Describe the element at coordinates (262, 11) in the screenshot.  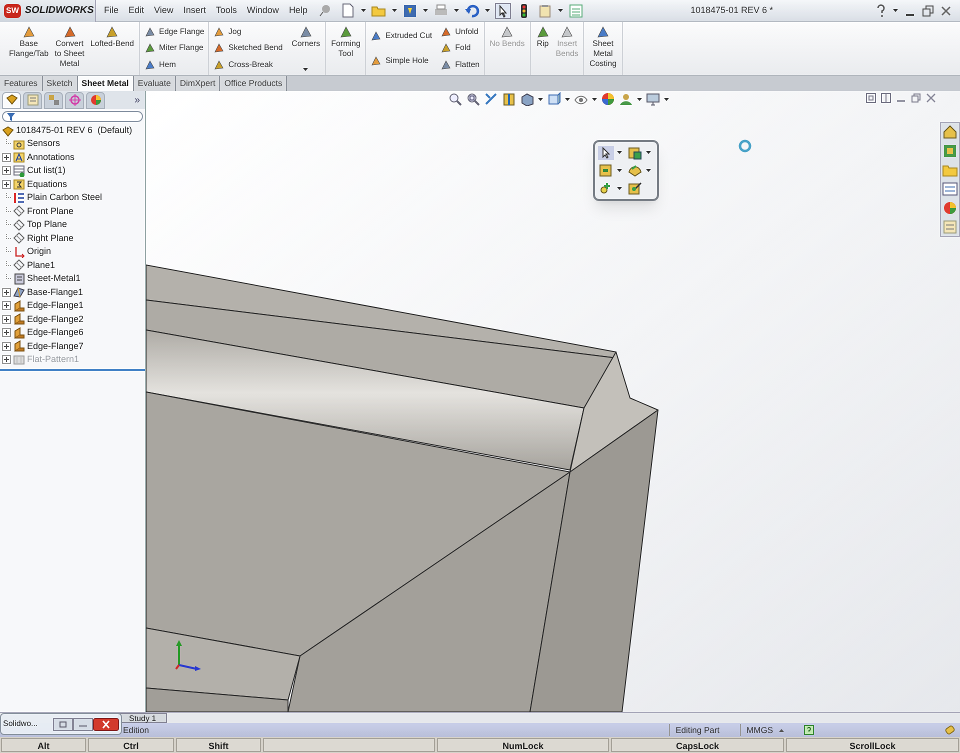
I see `menu-item: Window` at that location.